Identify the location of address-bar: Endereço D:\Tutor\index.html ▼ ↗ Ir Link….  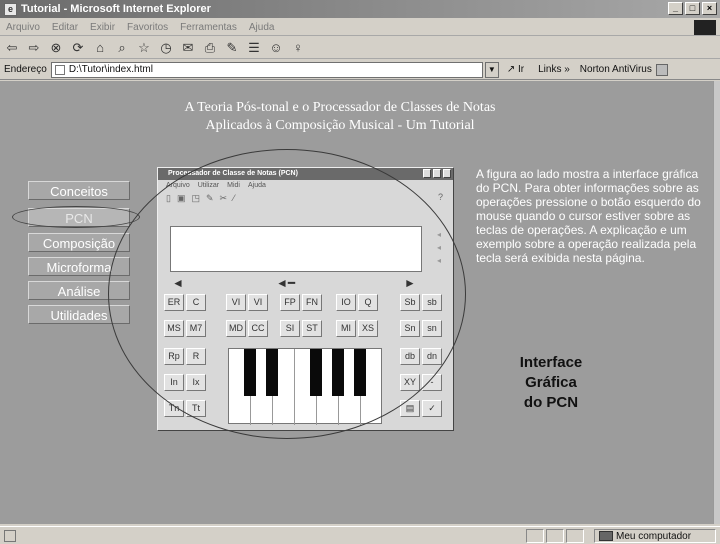
(360, 70).